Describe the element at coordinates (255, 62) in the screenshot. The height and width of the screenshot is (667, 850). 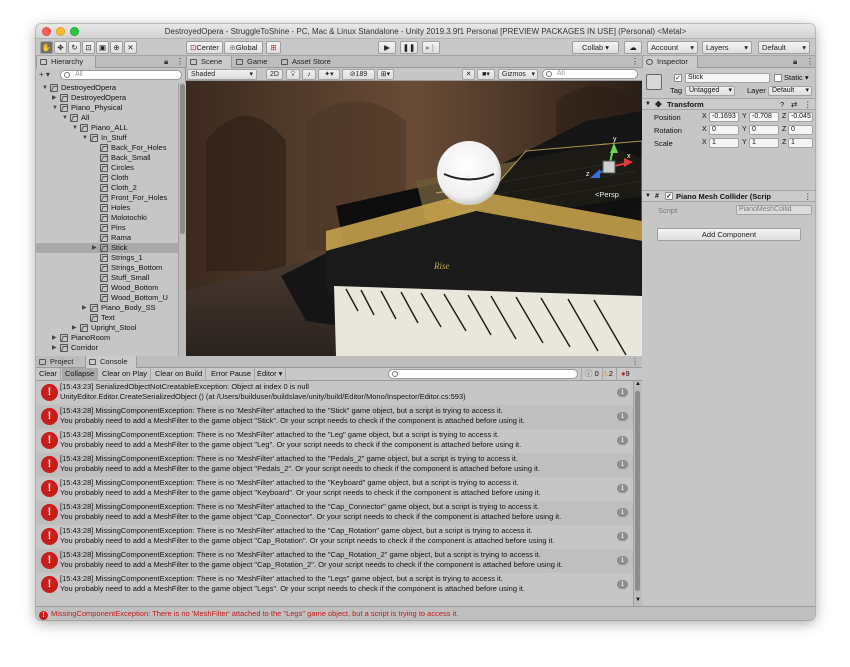
I see `tab-game: Game` at that location.